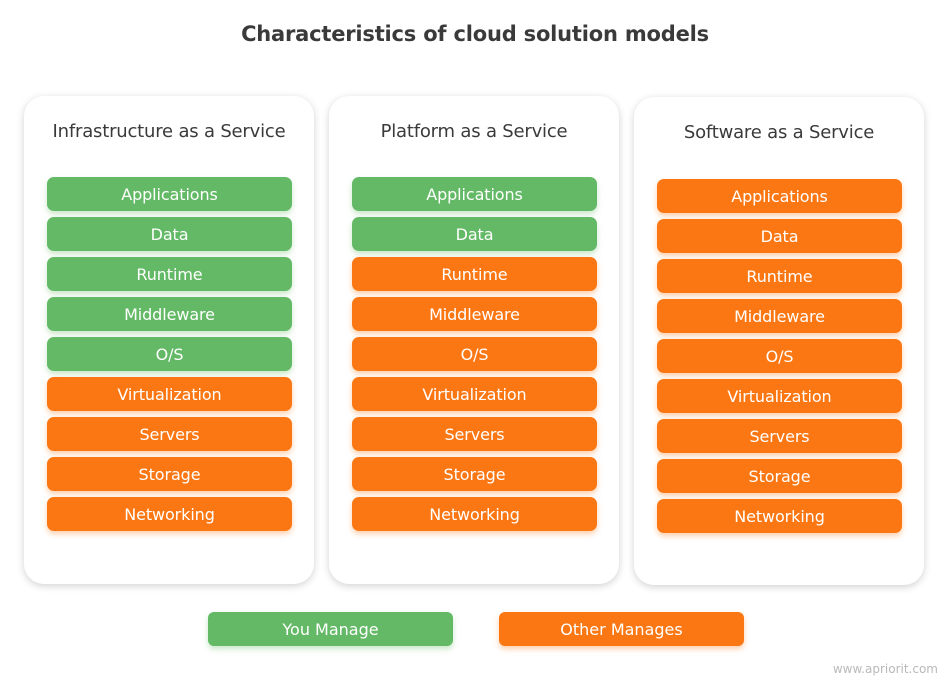 The height and width of the screenshot is (689, 950). What do you see at coordinates (169, 131) in the screenshot?
I see `model-title: Infrastructure as a Service` at bounding box center [169, 131].